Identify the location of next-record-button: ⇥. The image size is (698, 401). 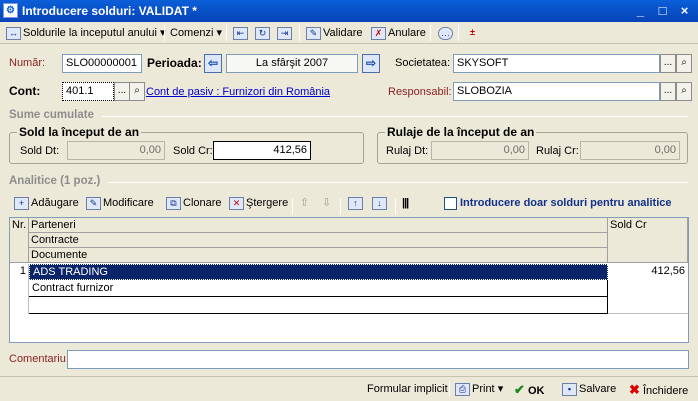
(285, 33).